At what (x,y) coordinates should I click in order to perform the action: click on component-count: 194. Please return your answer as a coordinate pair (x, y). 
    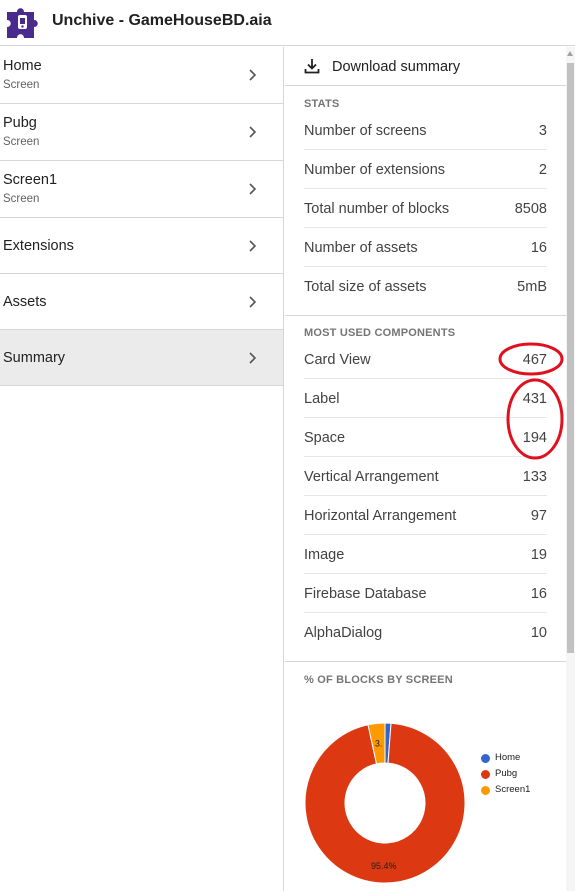
    Looking at the image, I should click on (534, 438).